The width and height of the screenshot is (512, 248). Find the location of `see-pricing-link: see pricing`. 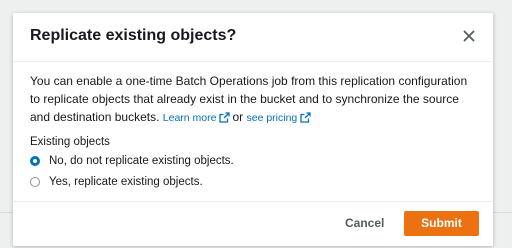

see-pricing-link: see pricing is located at coordinates (279, 118).